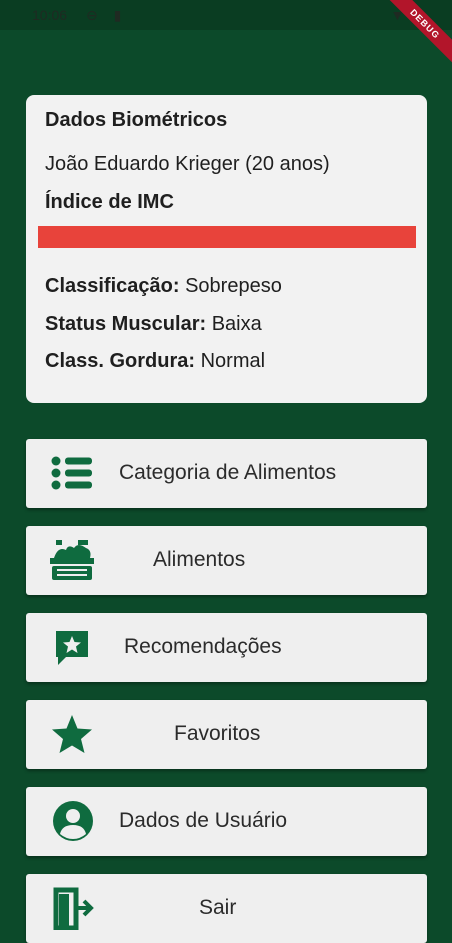 Image resolution: width=452 pixels, height=943 pixels. I want to click on recommendations-button: Recomendações, so click(226, 647).